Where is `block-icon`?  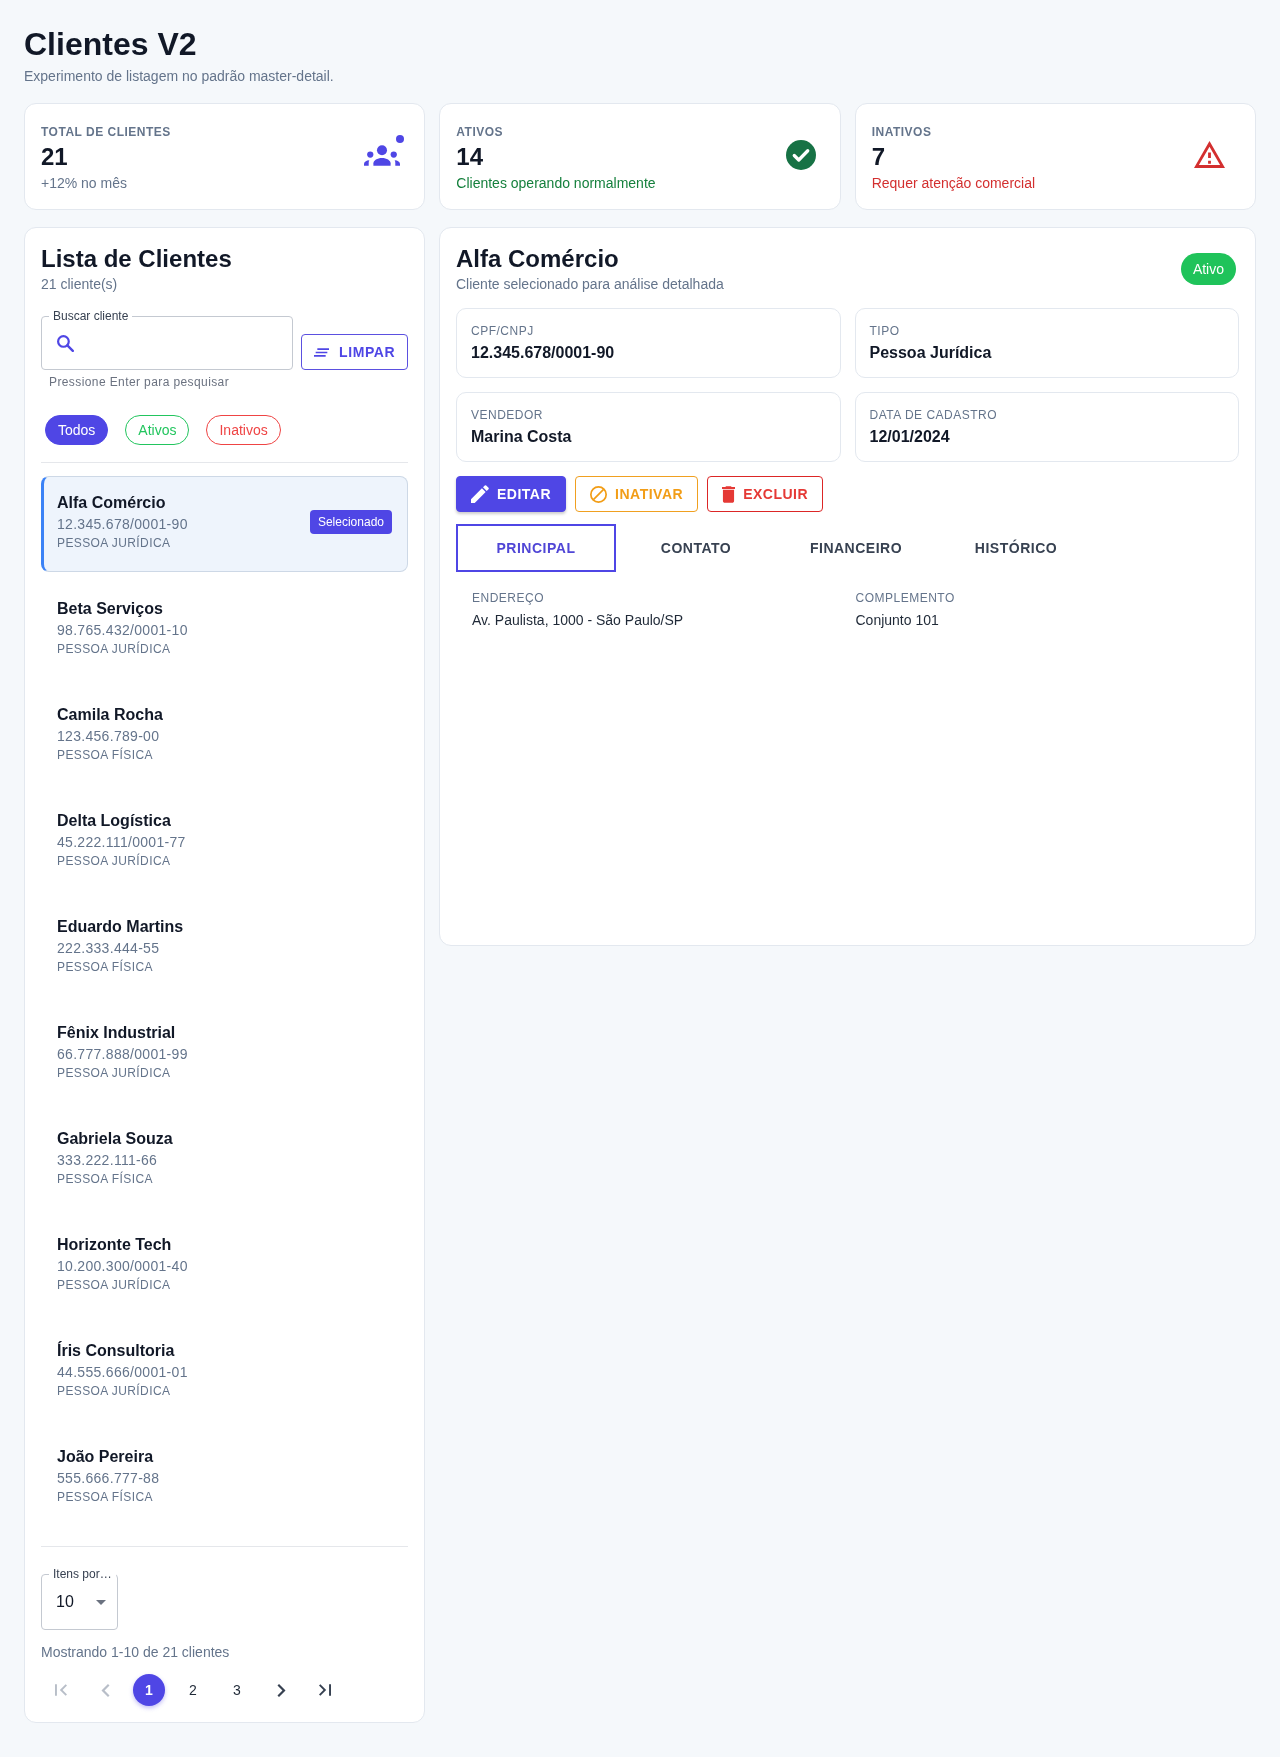 block-icon is located at coordinates (599, 494).